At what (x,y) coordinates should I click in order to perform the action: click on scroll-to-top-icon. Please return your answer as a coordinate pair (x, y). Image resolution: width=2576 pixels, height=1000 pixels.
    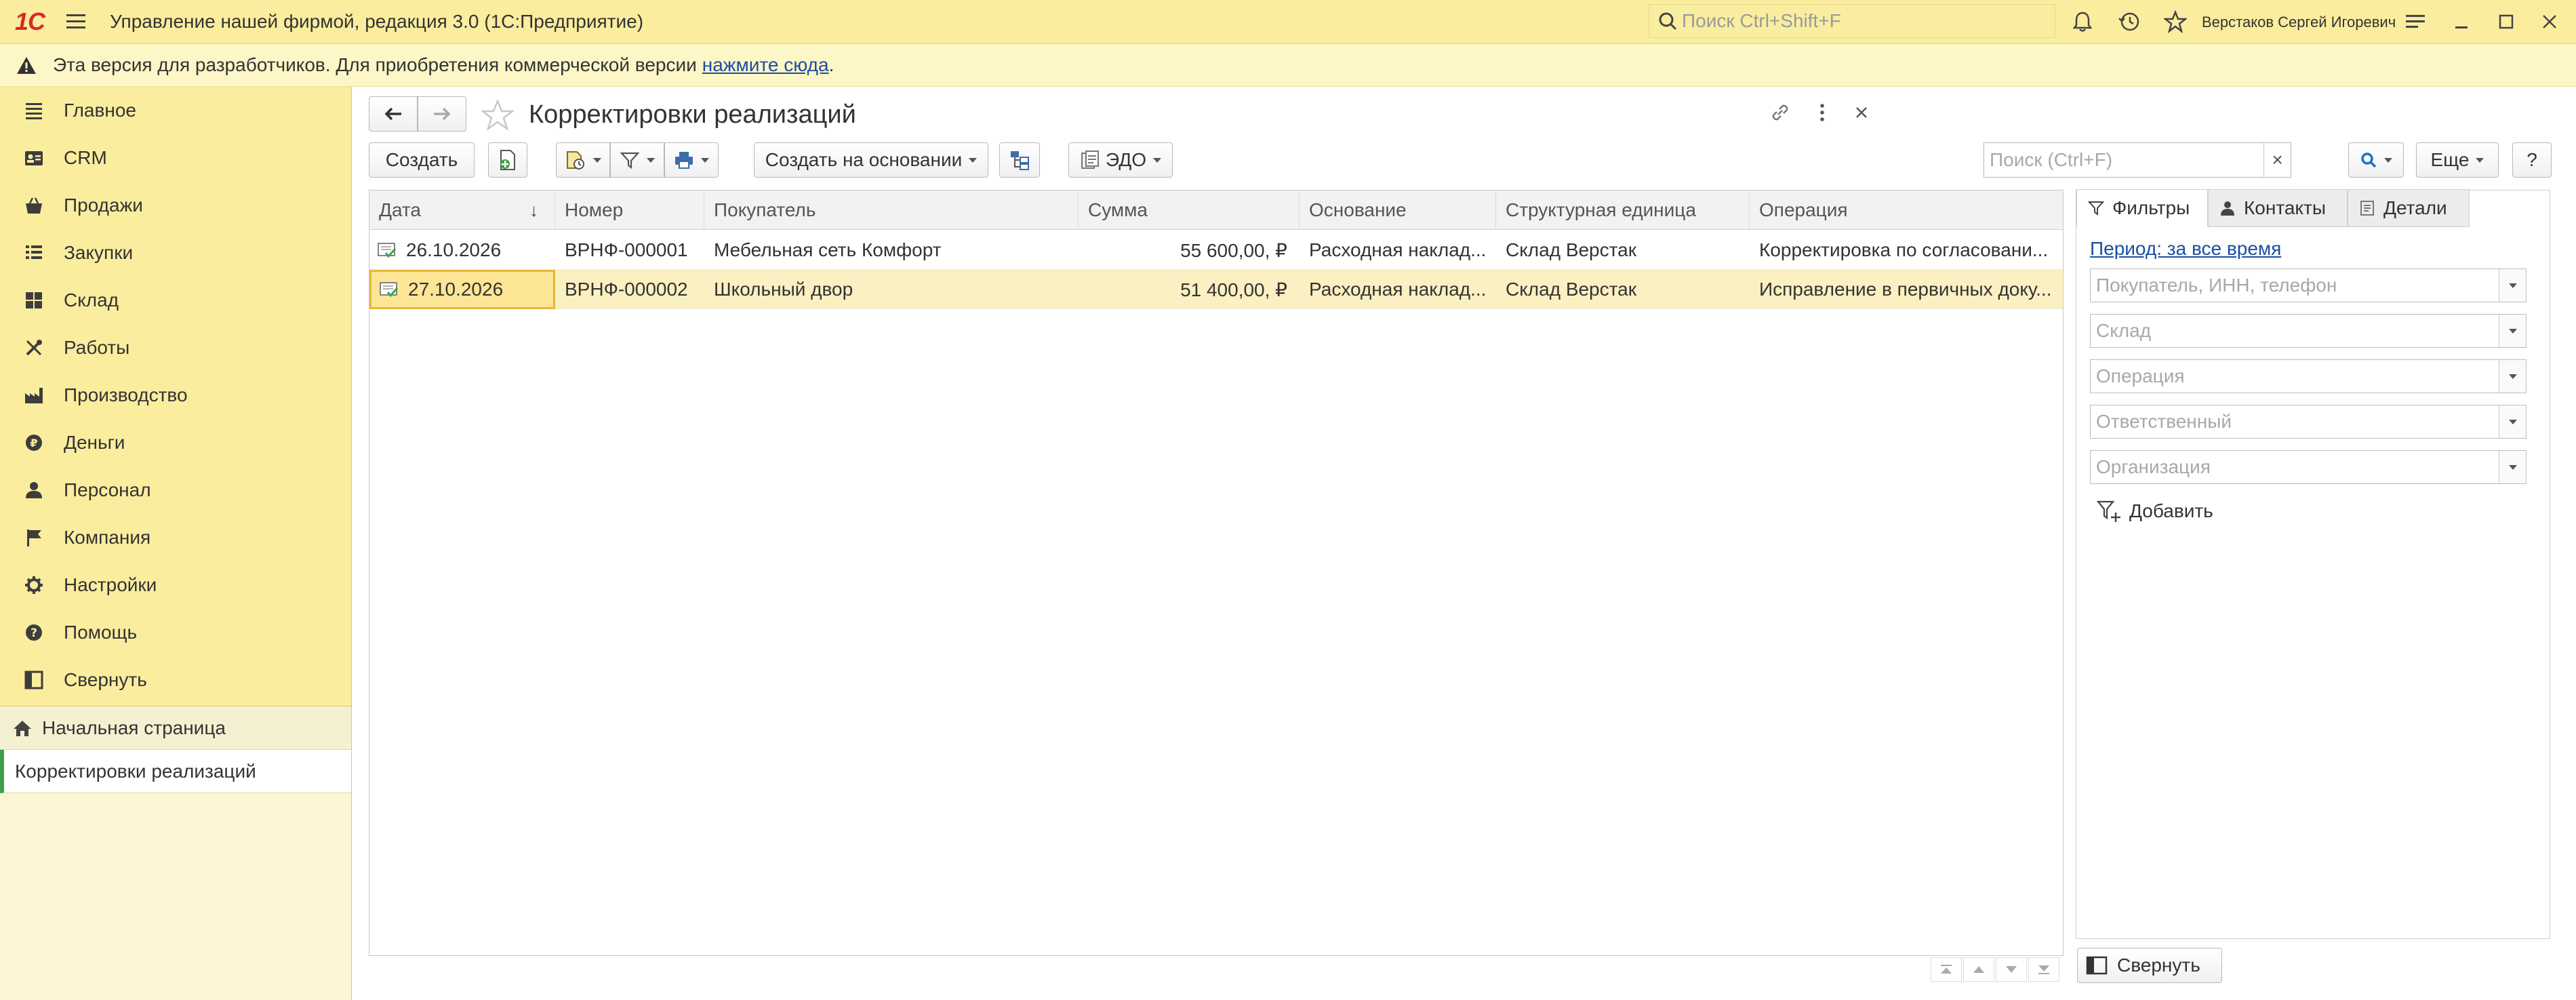
    Looking at the image, I should click on (1946, 969).